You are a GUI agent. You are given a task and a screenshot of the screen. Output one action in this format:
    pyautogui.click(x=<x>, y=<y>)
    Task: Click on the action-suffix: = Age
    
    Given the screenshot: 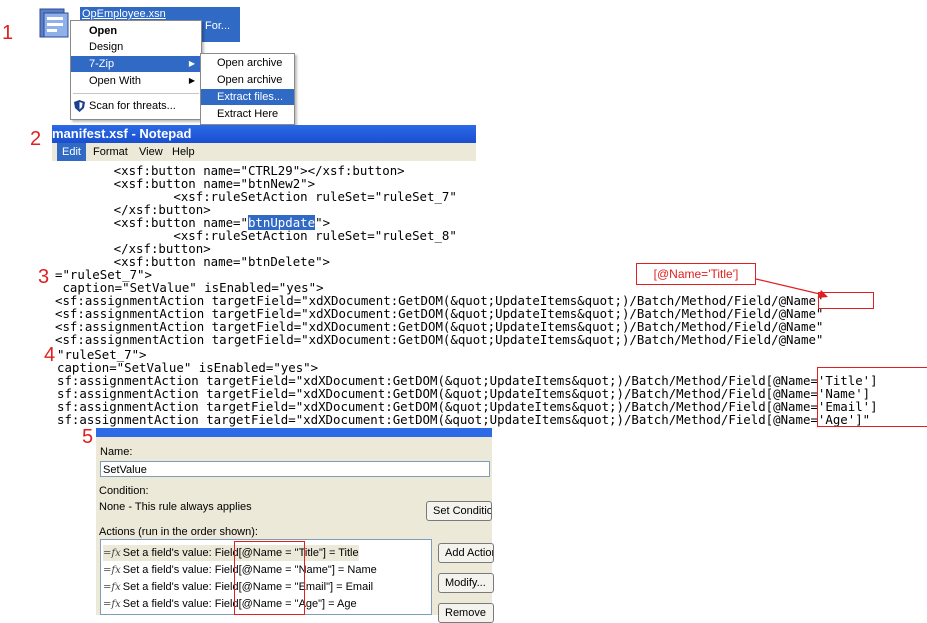 What is the action you would take?
    pyautogui.click(x=341, y=604)
    